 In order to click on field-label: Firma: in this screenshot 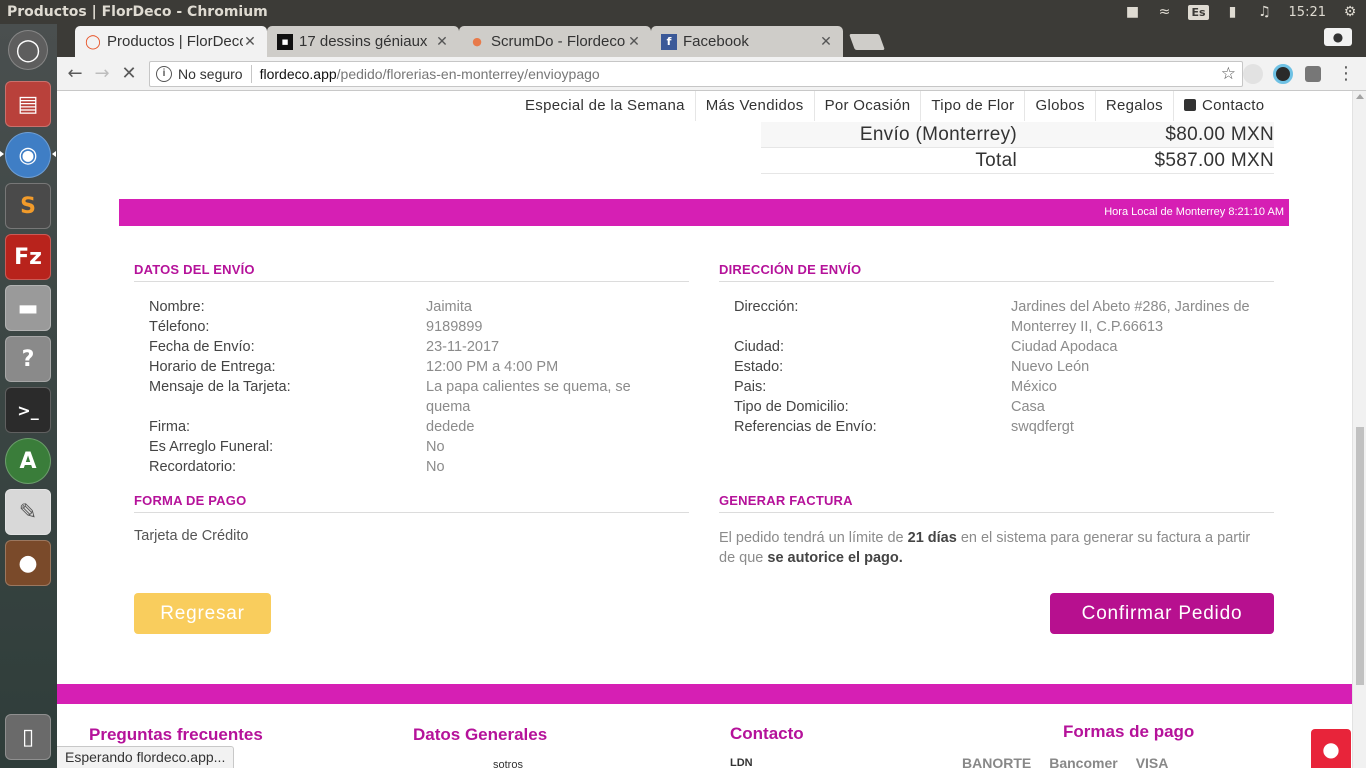, I will do `click(170, 427)`.